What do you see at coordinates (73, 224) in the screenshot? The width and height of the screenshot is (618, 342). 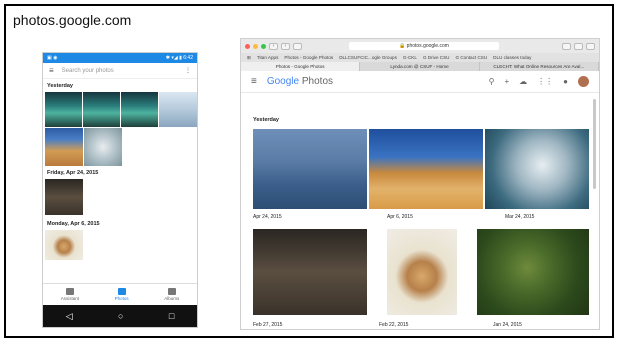 I see `section-heading: Monday, Apr 6, 2015` at bounding box center [73, 224].